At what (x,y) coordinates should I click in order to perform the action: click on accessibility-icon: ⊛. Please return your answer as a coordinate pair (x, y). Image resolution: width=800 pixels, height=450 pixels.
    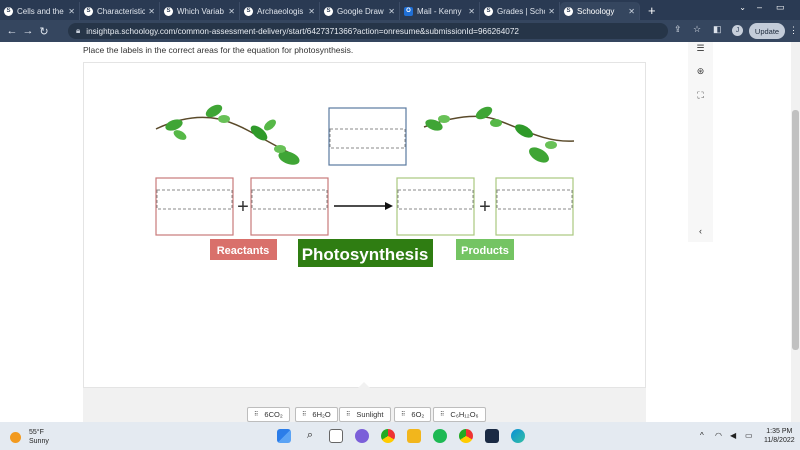
    Looking at the image, I should click on (700, 71).